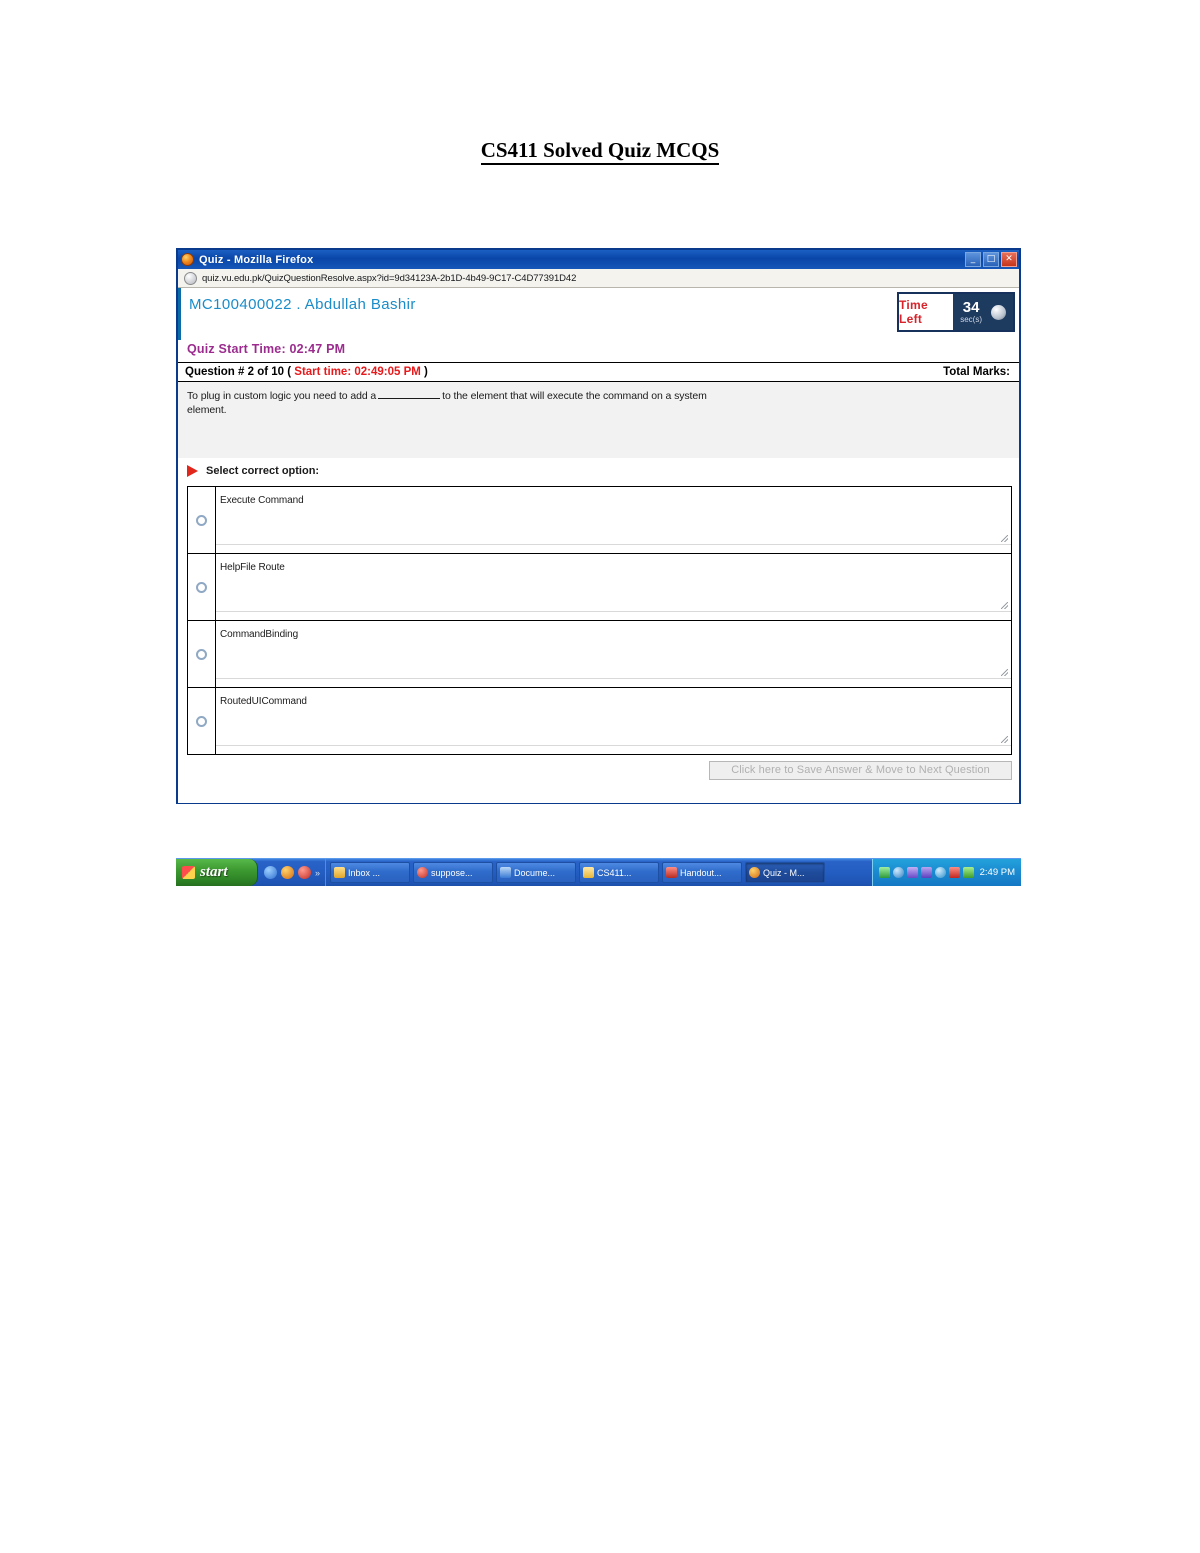 This screenshot has width=1200, height=1553. I want to click on shield-icon, so click(912, 872).